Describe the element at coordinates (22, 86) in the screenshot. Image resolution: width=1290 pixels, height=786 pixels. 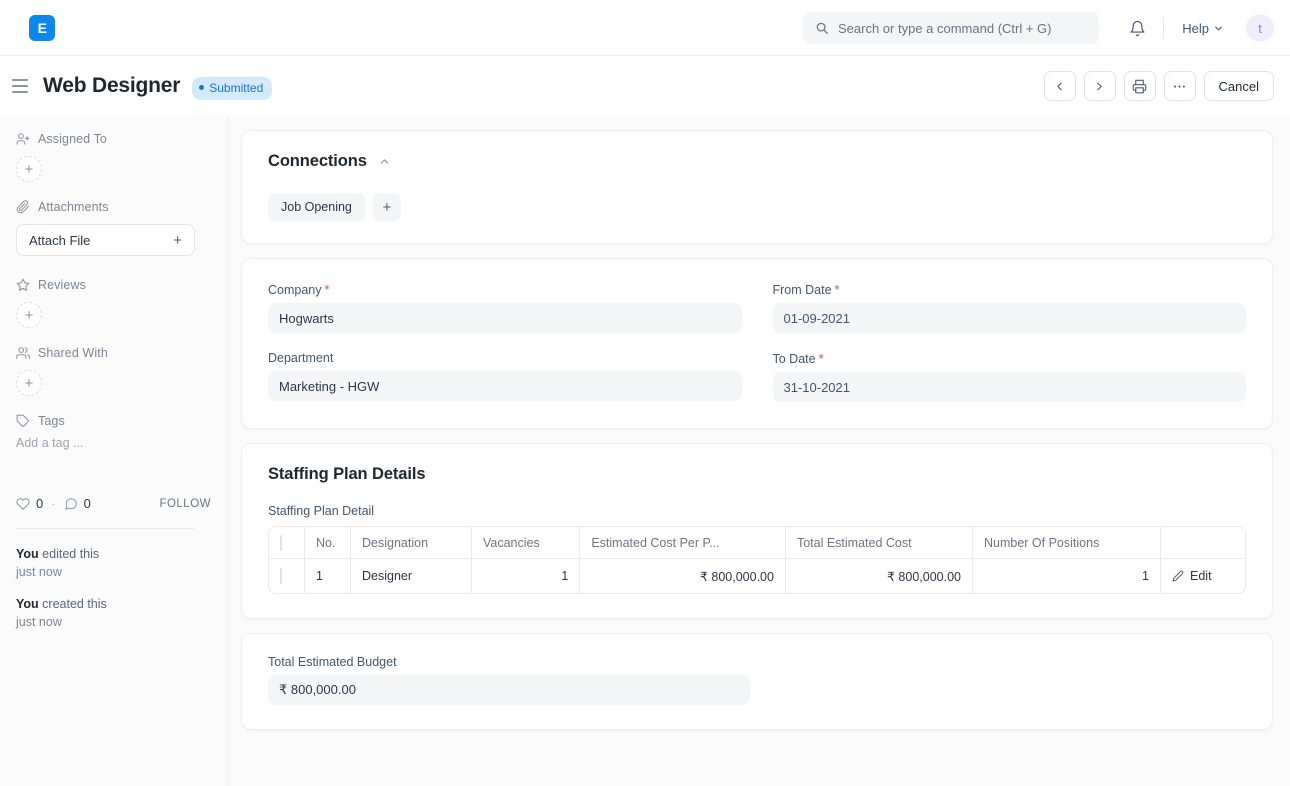
I see `hamburger-icon` at that location.